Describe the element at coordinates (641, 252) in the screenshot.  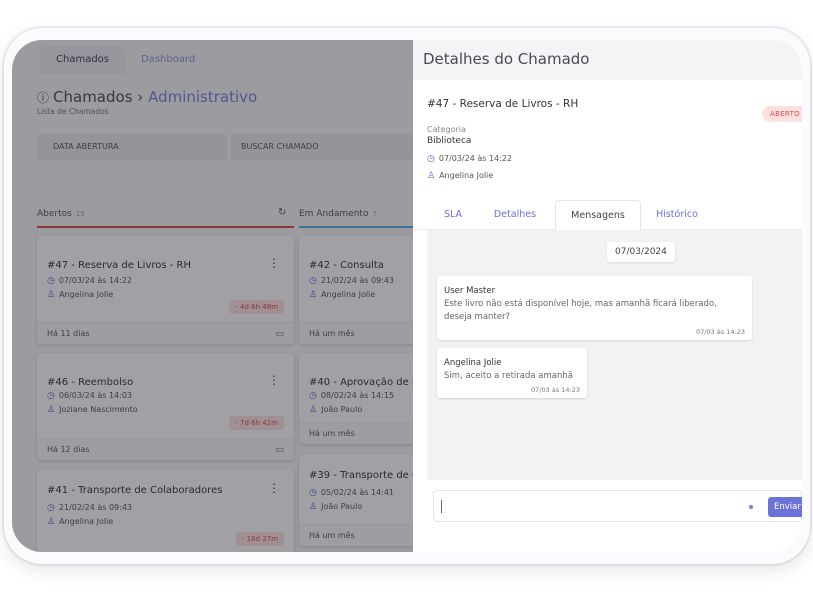
I see `chat-date-chip: 07/03/2024` at that location.